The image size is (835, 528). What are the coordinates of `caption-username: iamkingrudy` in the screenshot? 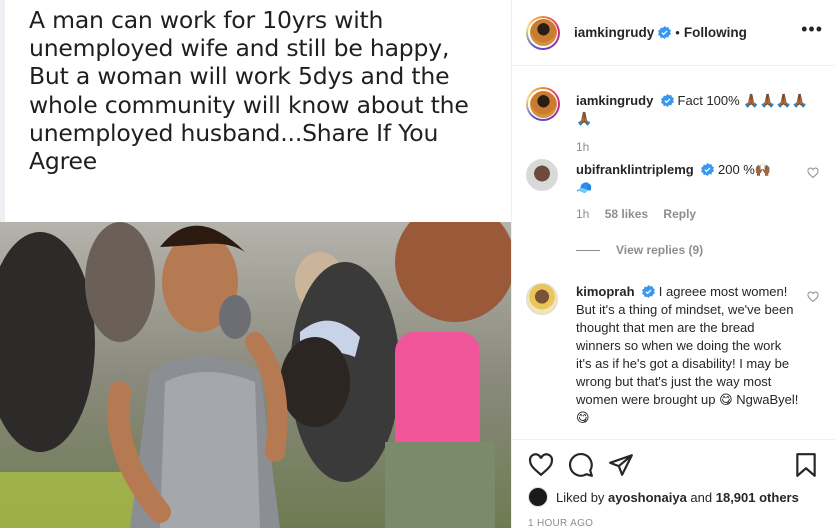 It's located at (614, 100).